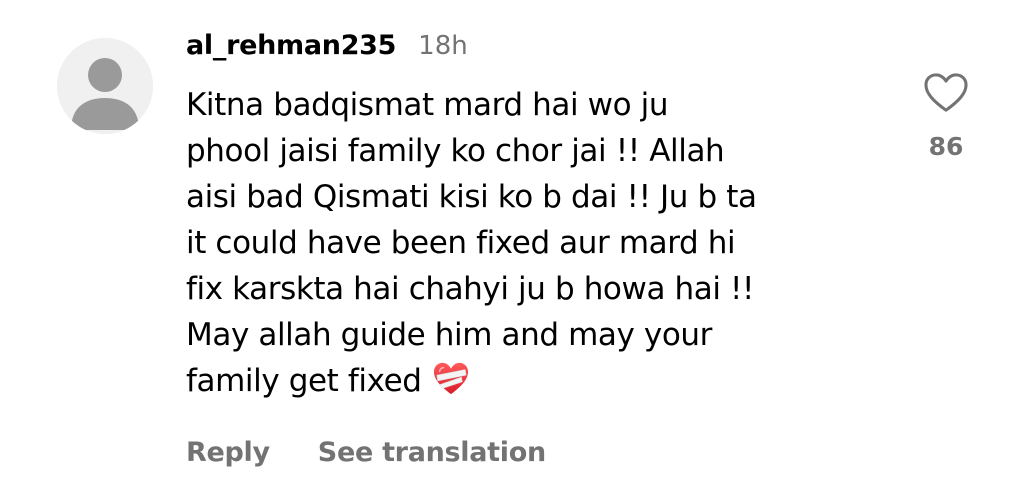  Describe the element at coordinates (946, 146) in the screenshot. I see `like-count: 86` at that location.